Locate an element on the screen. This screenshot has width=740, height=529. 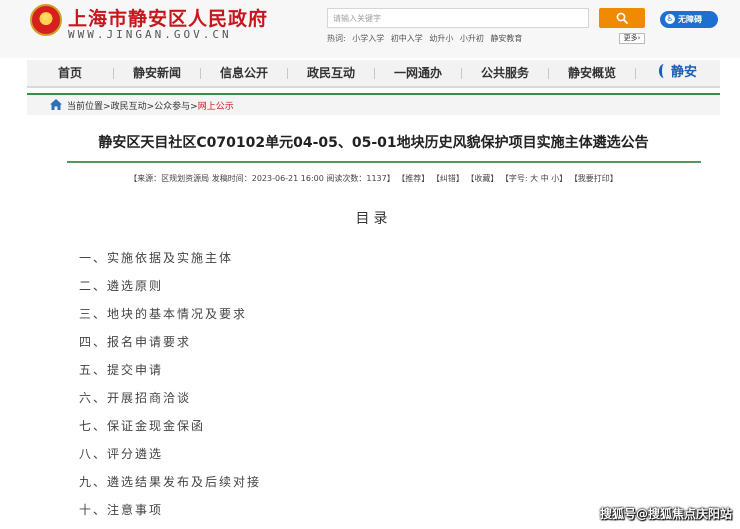
breadcrumb: 当前位置>政民互动>公众参与>网上公示 is located at coordinates (150, 105).